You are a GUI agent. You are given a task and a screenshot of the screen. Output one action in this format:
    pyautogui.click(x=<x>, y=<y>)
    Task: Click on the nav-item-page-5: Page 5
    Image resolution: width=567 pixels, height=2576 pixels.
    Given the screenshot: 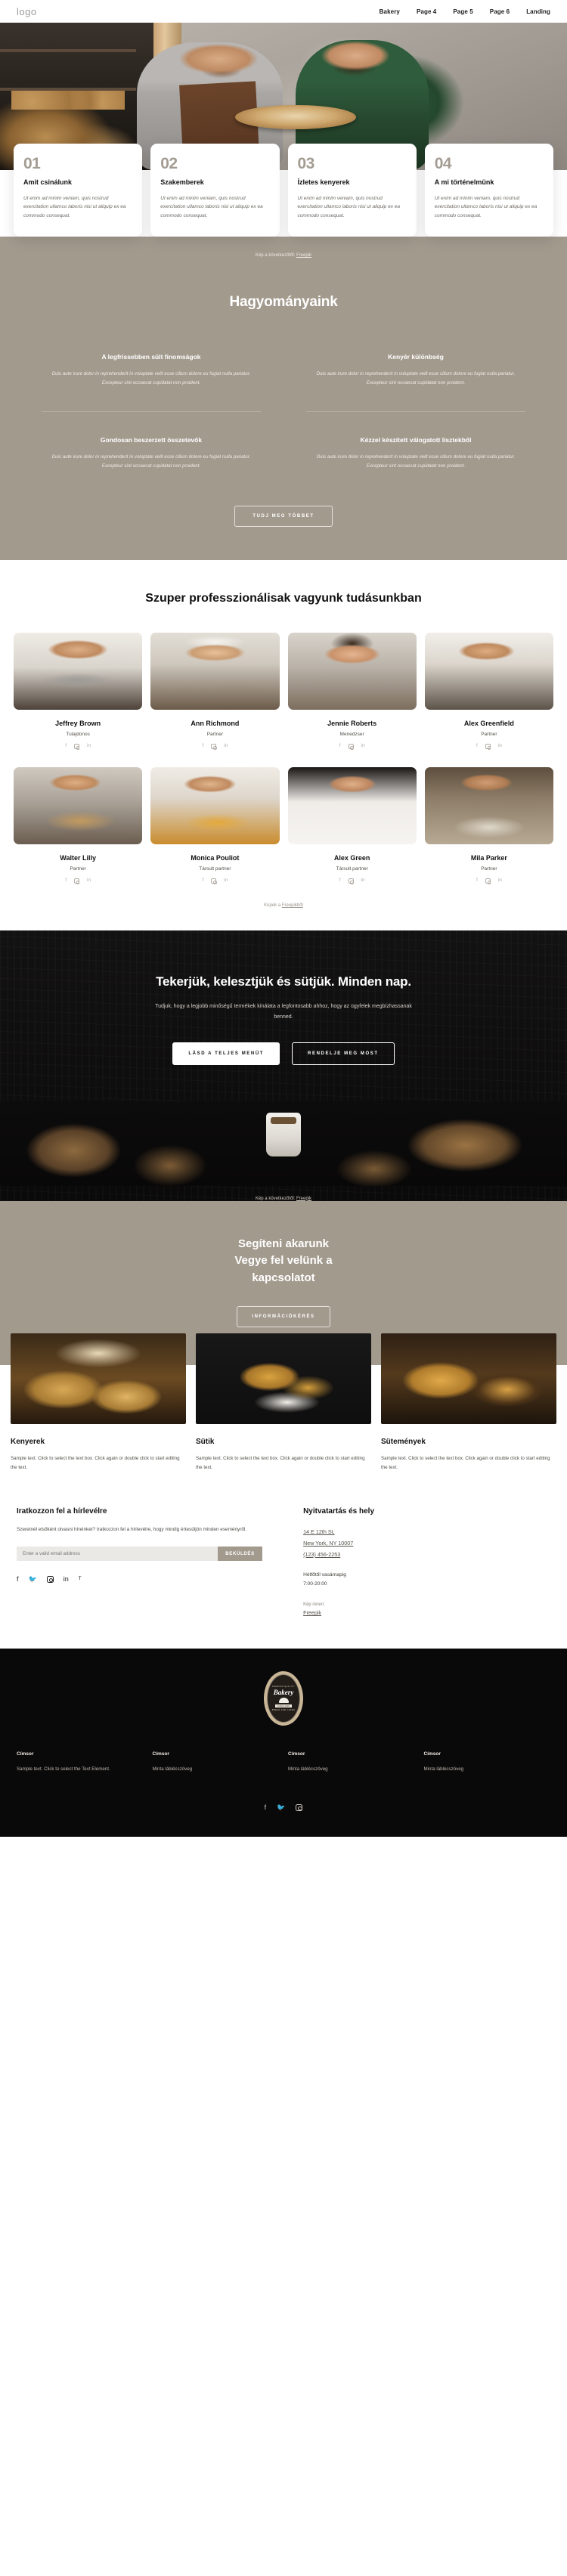 What is the action you would take?
    pyautogui.click(x=462, y=11)
    